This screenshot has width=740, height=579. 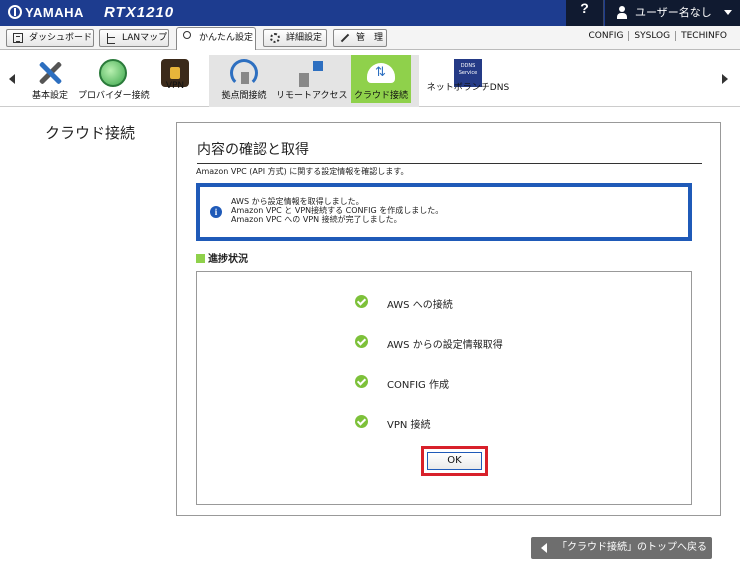 I want to click on page-title: 内容の確認と取得, so click(x=449, y=151).